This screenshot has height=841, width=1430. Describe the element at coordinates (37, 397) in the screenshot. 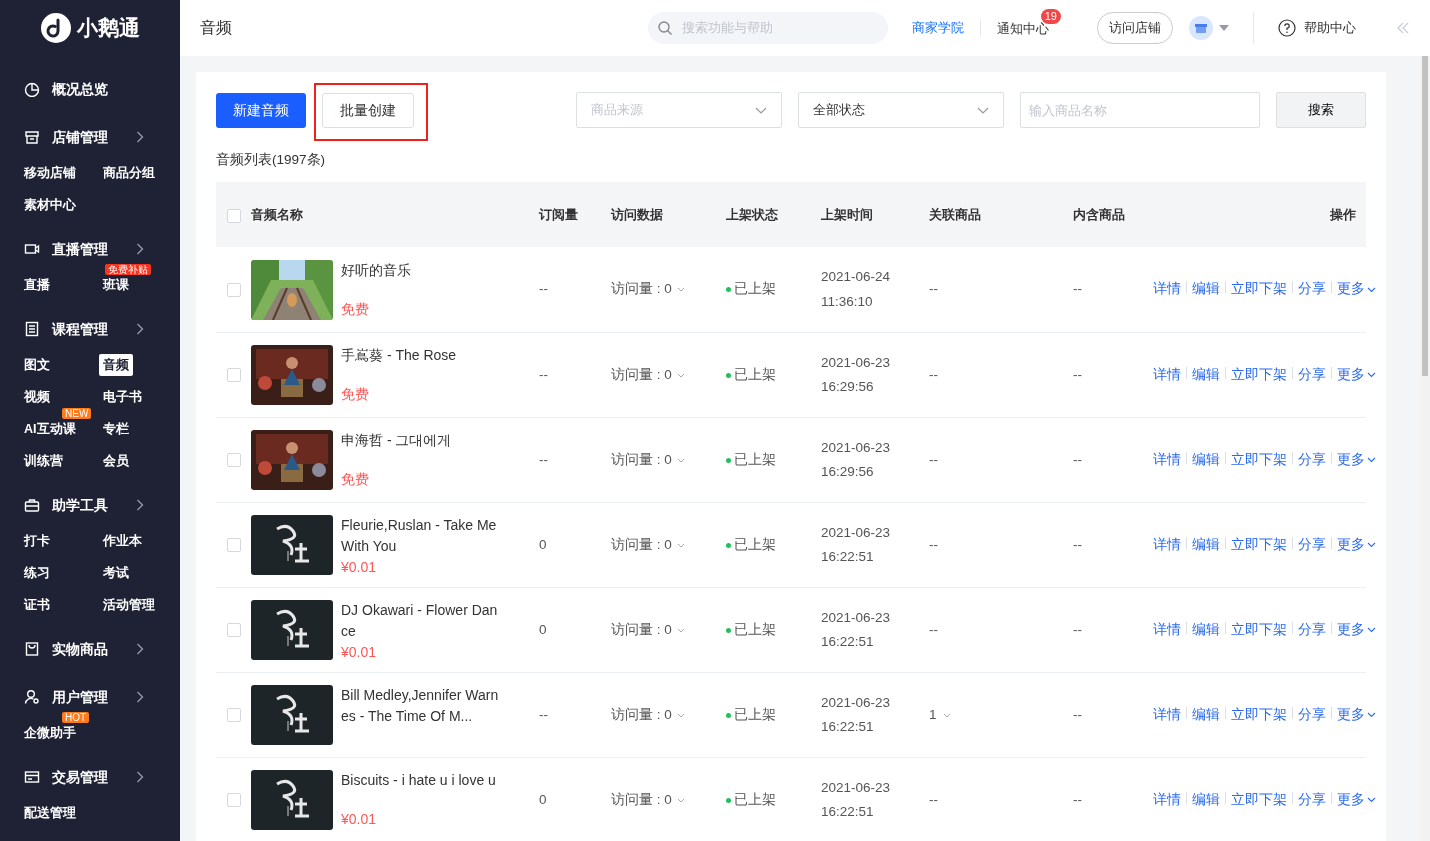

I see `sidebar-item: 视频` at that location.